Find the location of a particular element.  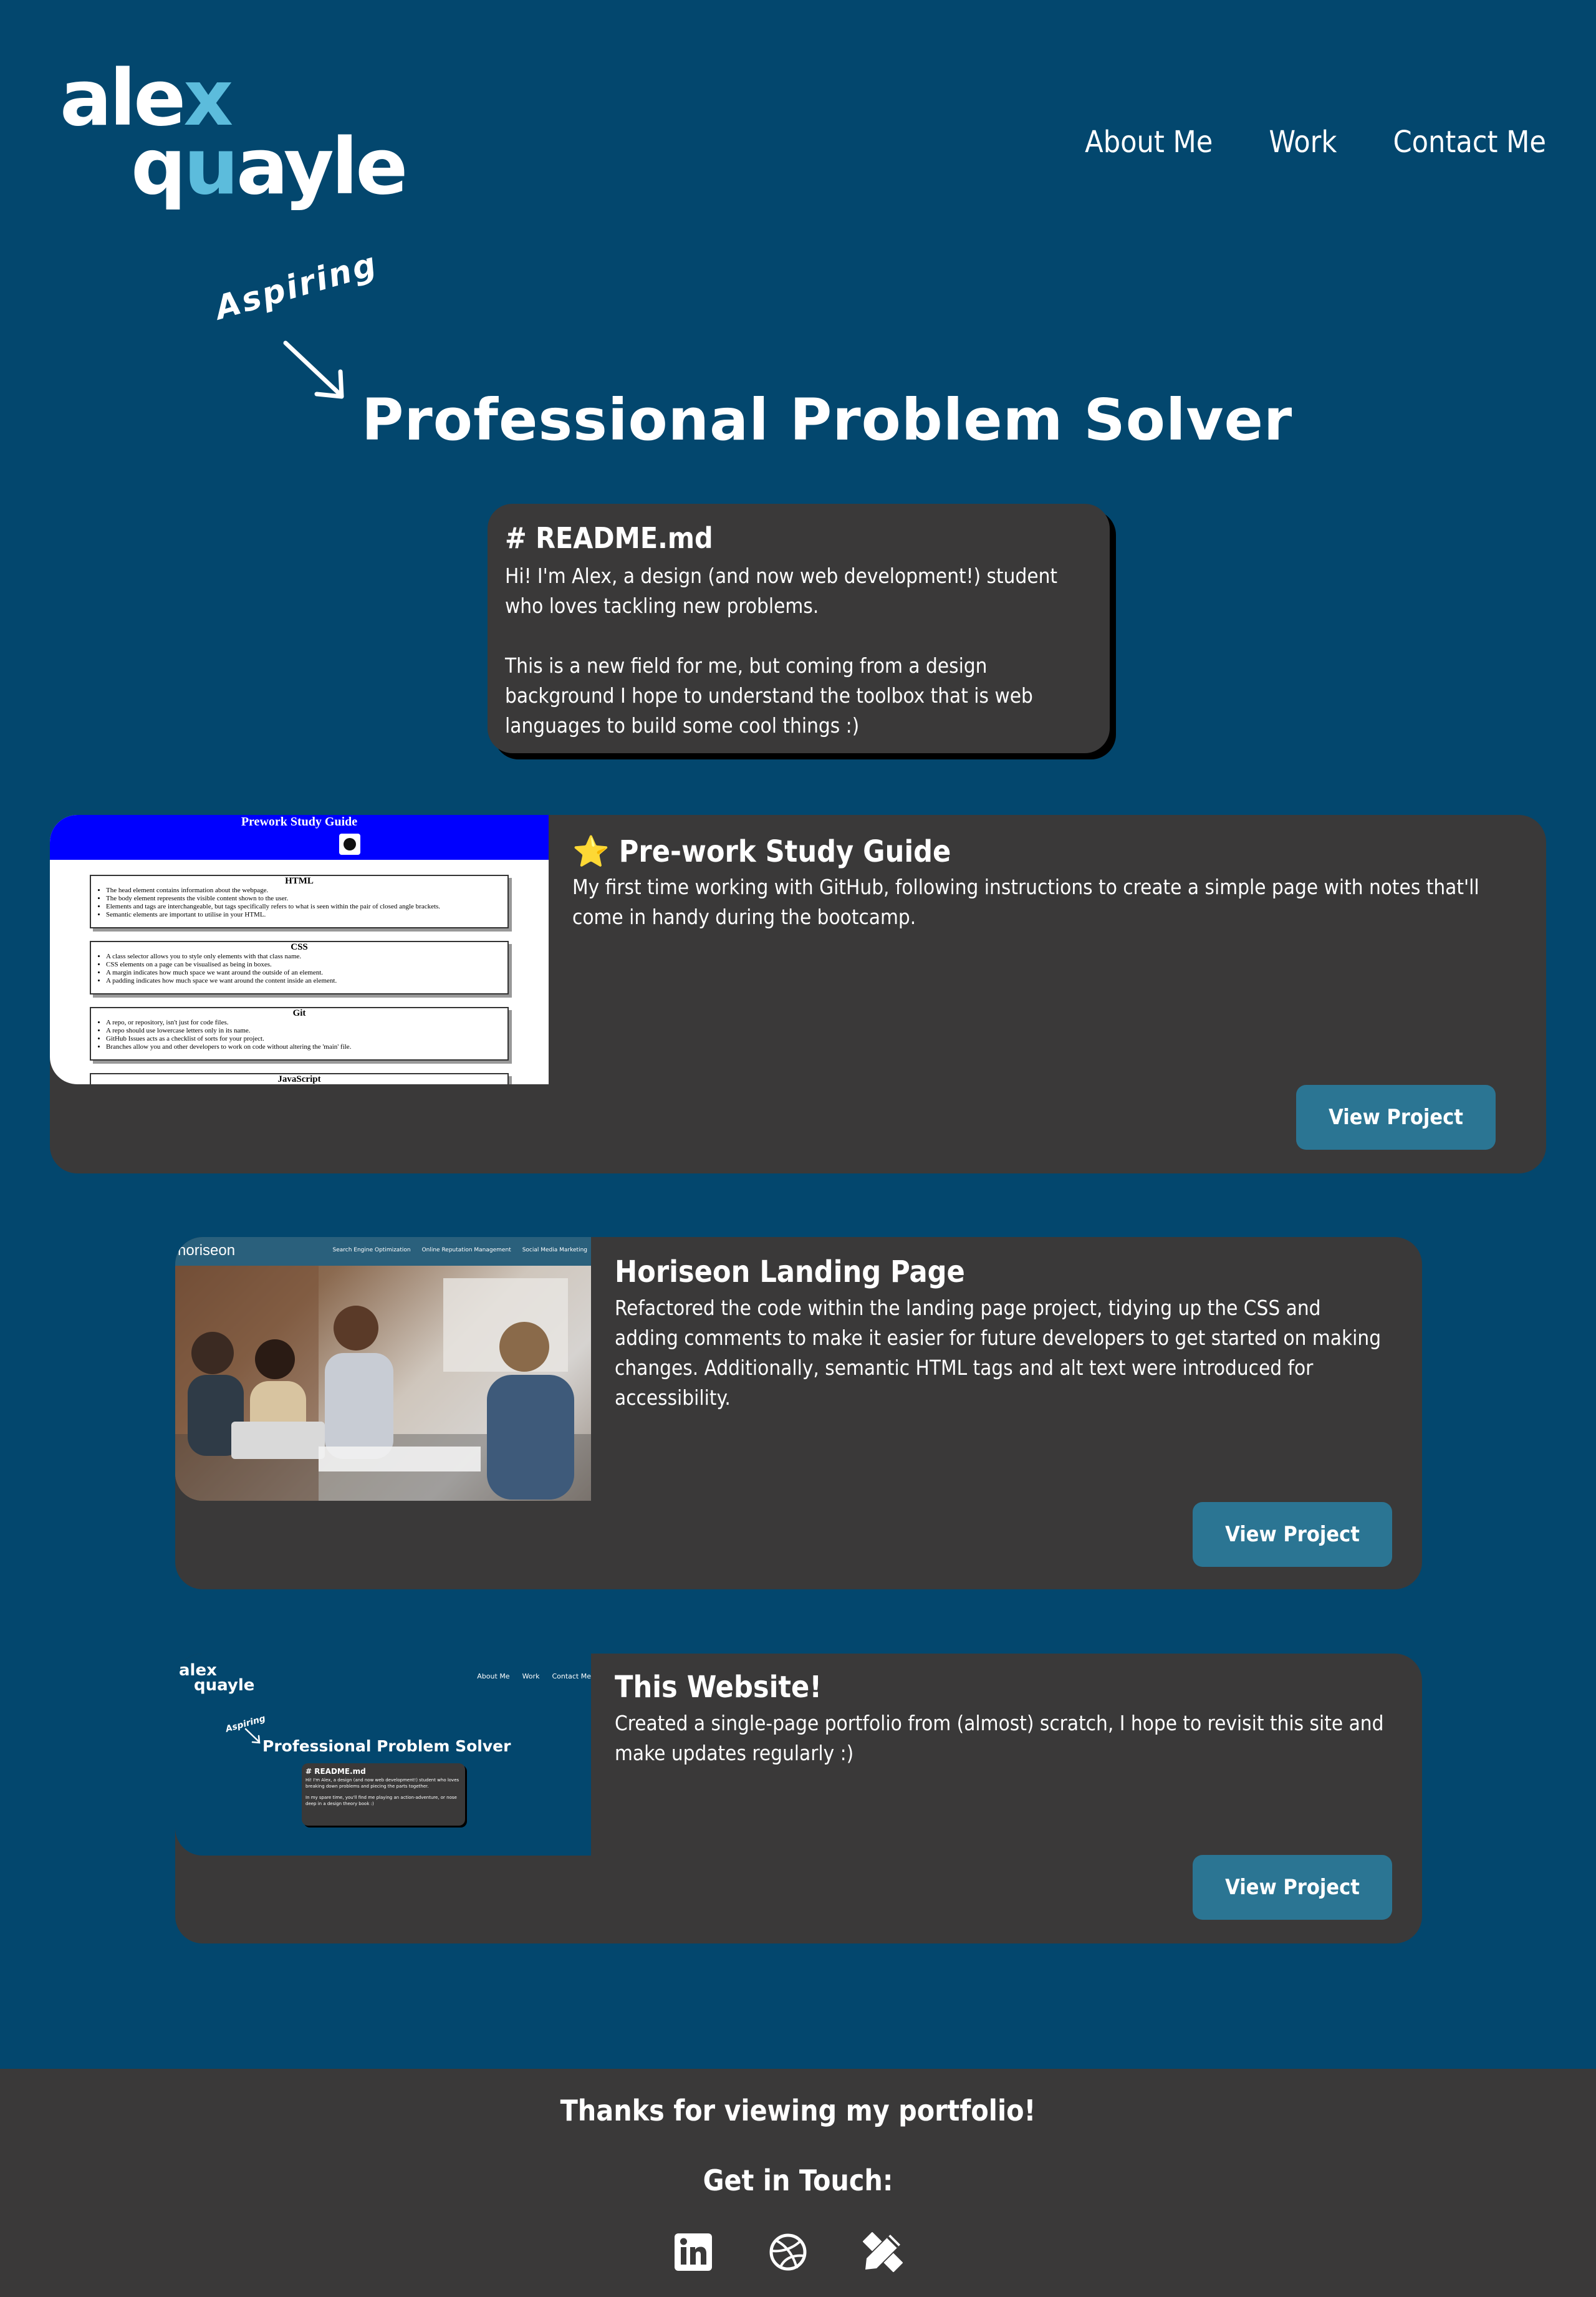

logo: alex quayle is located at coordinates (234, 141).